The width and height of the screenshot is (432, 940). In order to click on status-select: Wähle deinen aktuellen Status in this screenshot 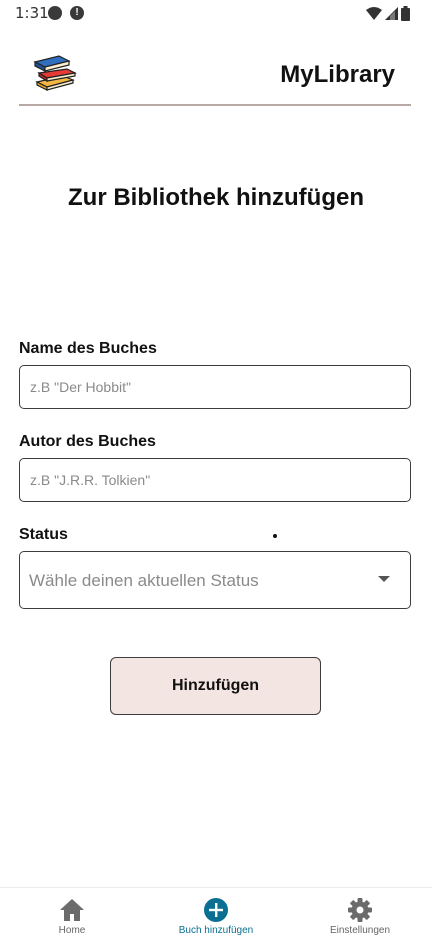, I will do `click(215, 580)`.